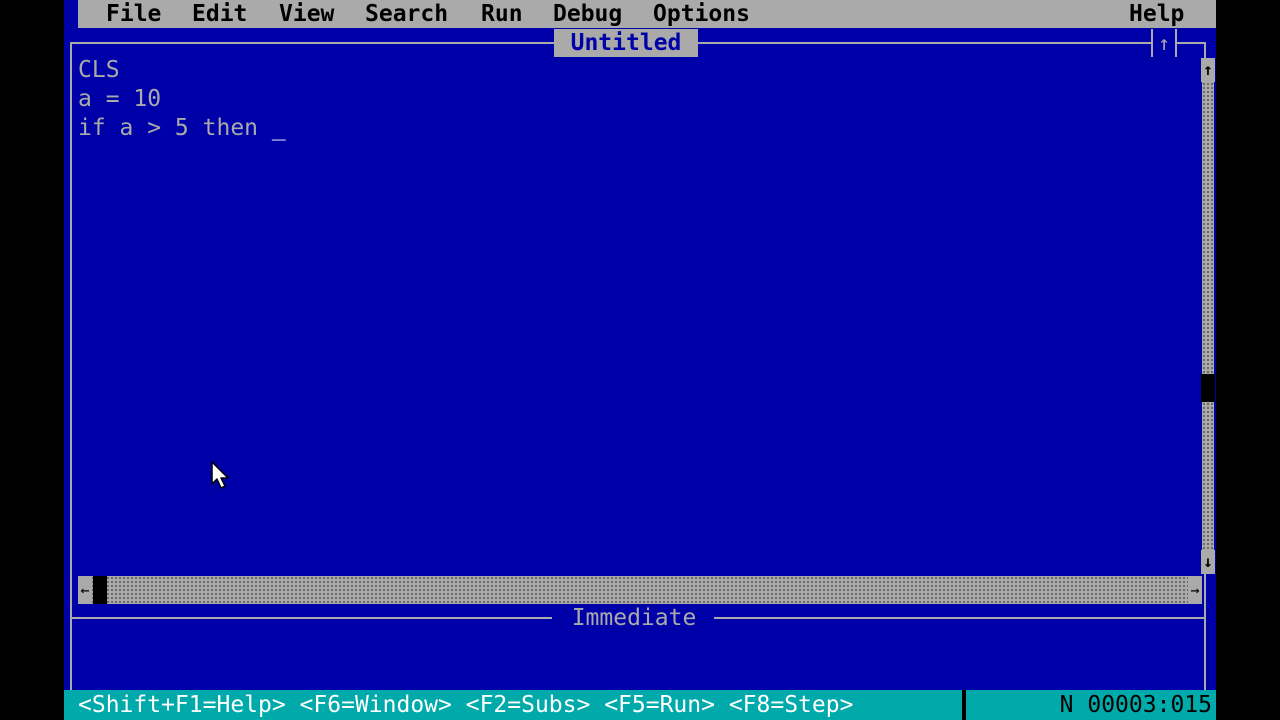 The height and width of the screenshot is (720, 1280). What do you see at coordinates (120, 99) in the screenshot?
I see `code-line: a = 10` at bounding box center [120, 99].